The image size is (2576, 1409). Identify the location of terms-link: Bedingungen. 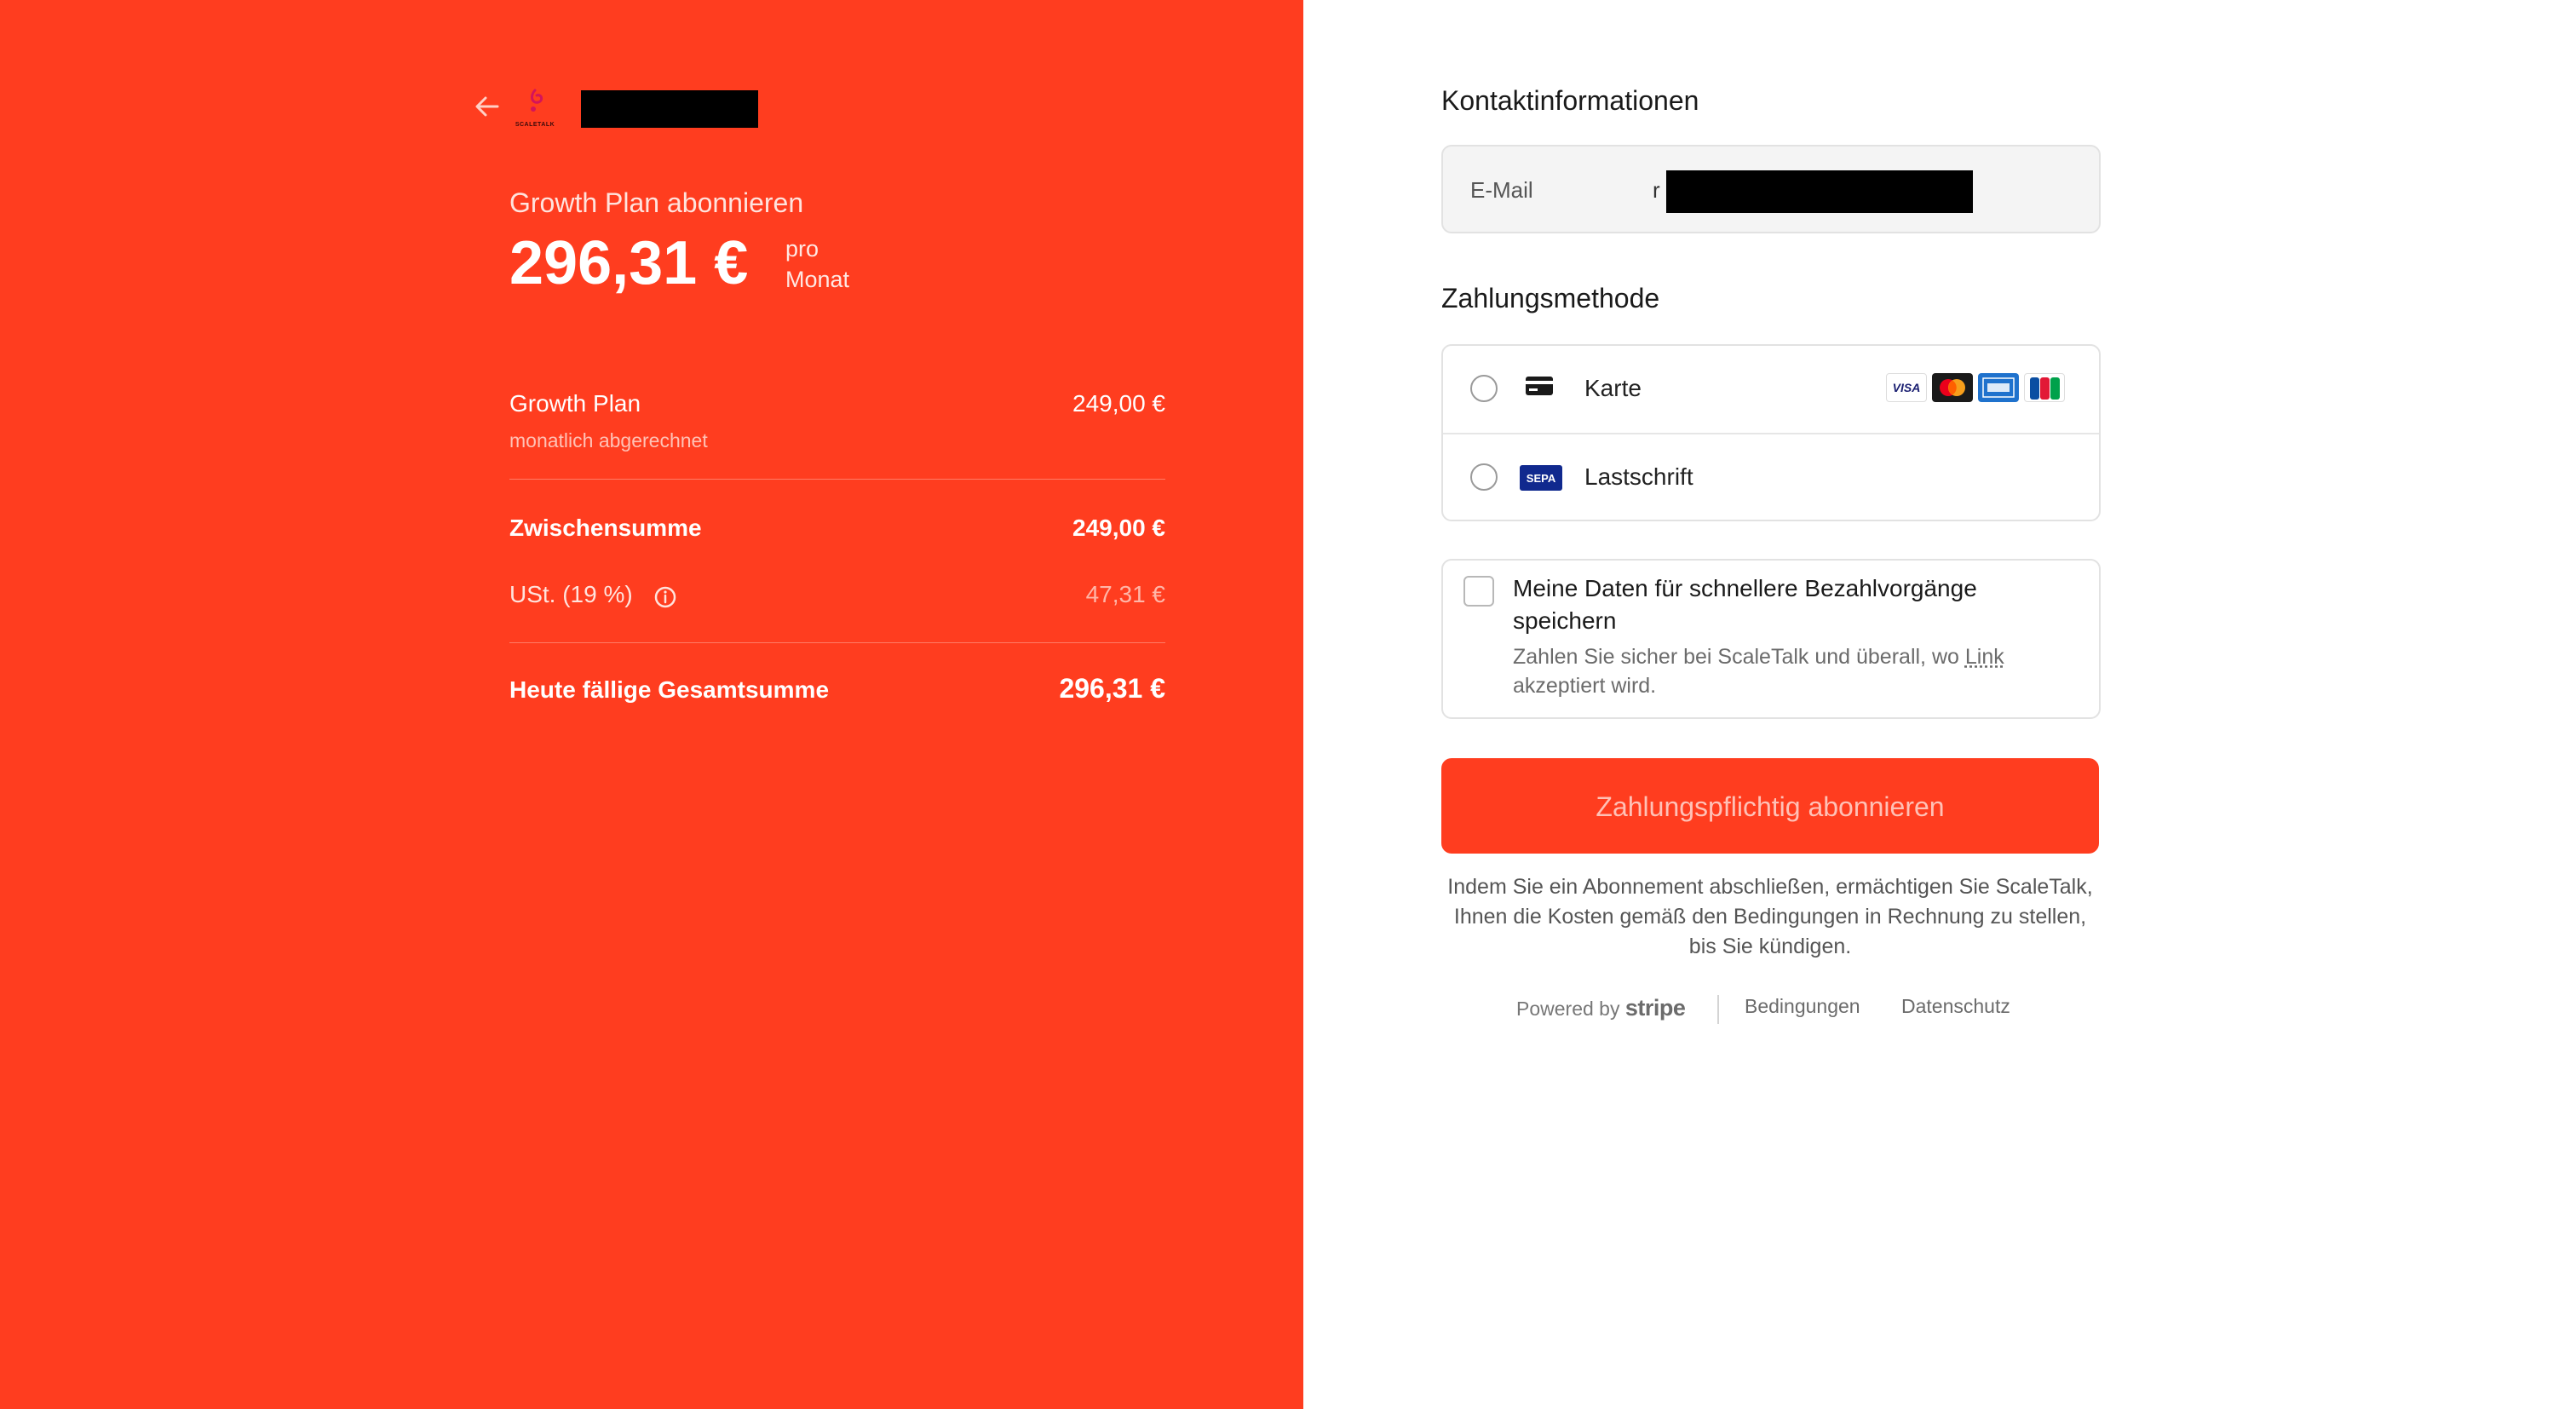
(1803, 1006).